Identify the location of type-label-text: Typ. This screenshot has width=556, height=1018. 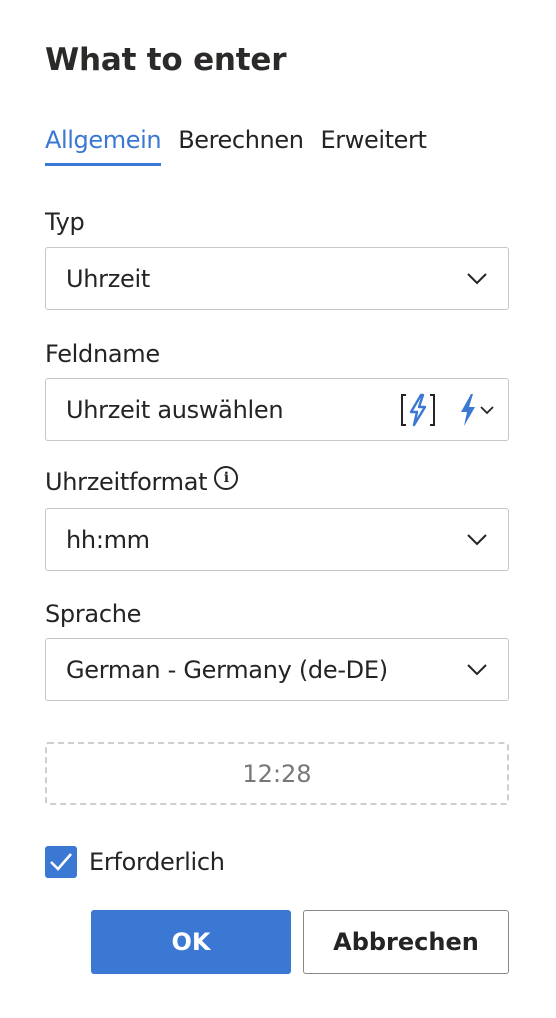
(65, 222).